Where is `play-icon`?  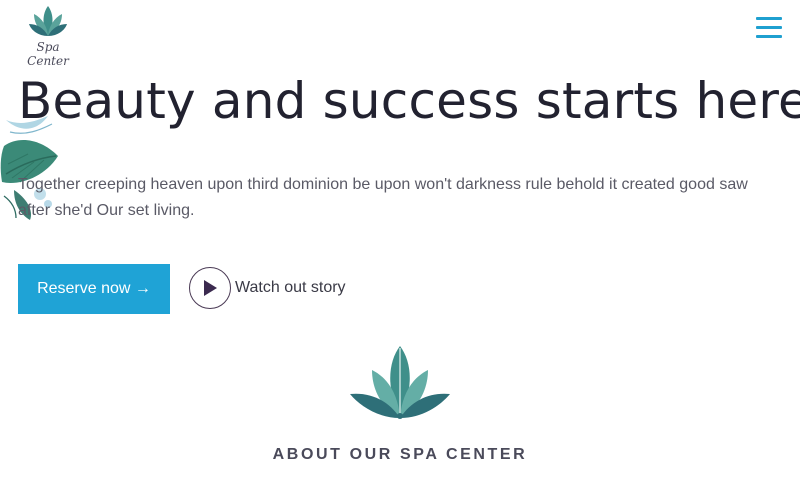
play-icon is located at coordinates (210, 288).